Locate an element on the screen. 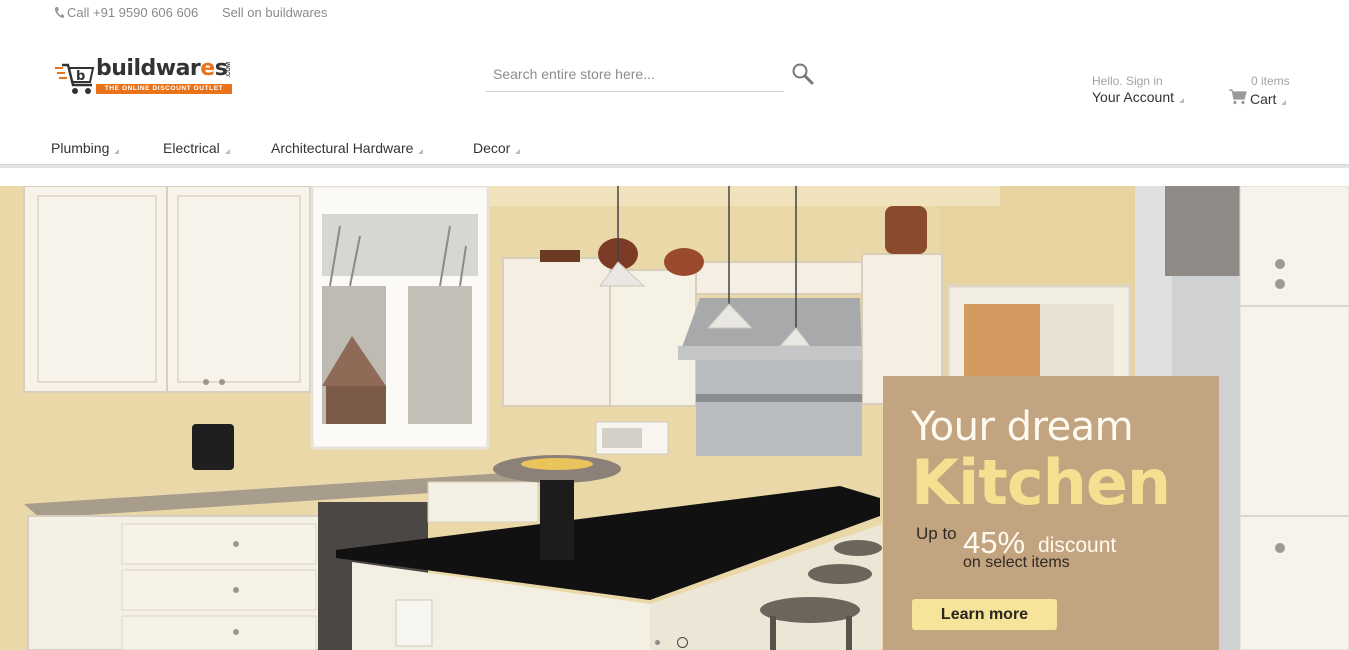  phone-contact: Call +91 9590 606 606 is located at coordinates (126, 12).